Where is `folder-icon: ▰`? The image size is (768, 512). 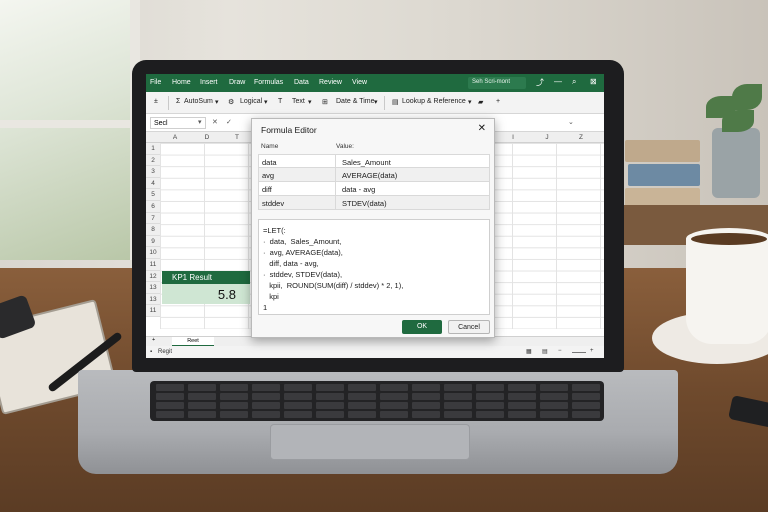 folder-icon: ▰ is located at coordinates (480, 102).